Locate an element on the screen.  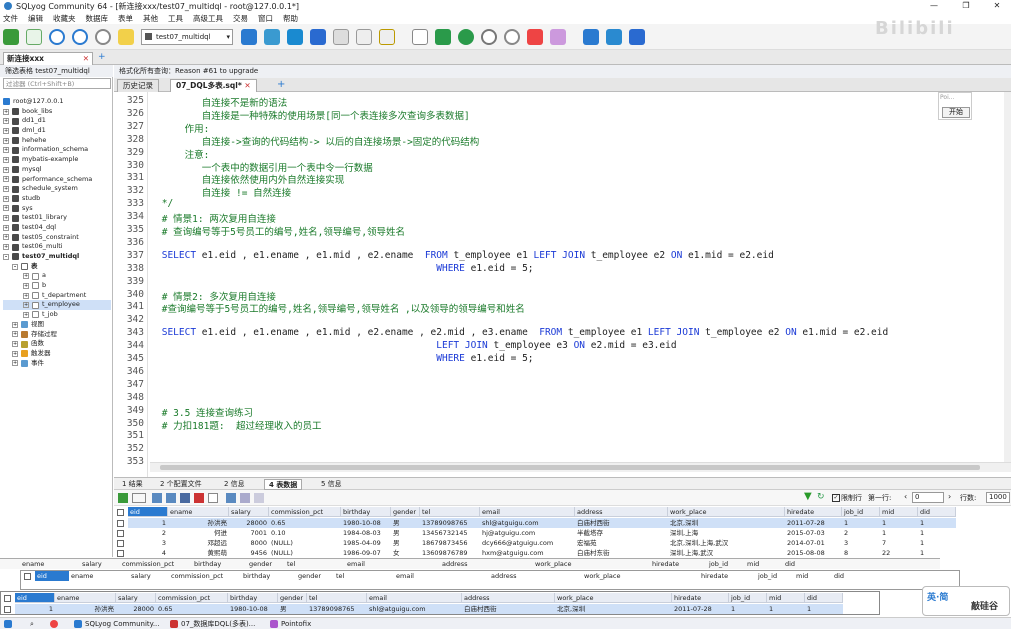
table-filter-input: 过滤器 (Ctrl+Shift+B) is located at coordinates (57, 83).